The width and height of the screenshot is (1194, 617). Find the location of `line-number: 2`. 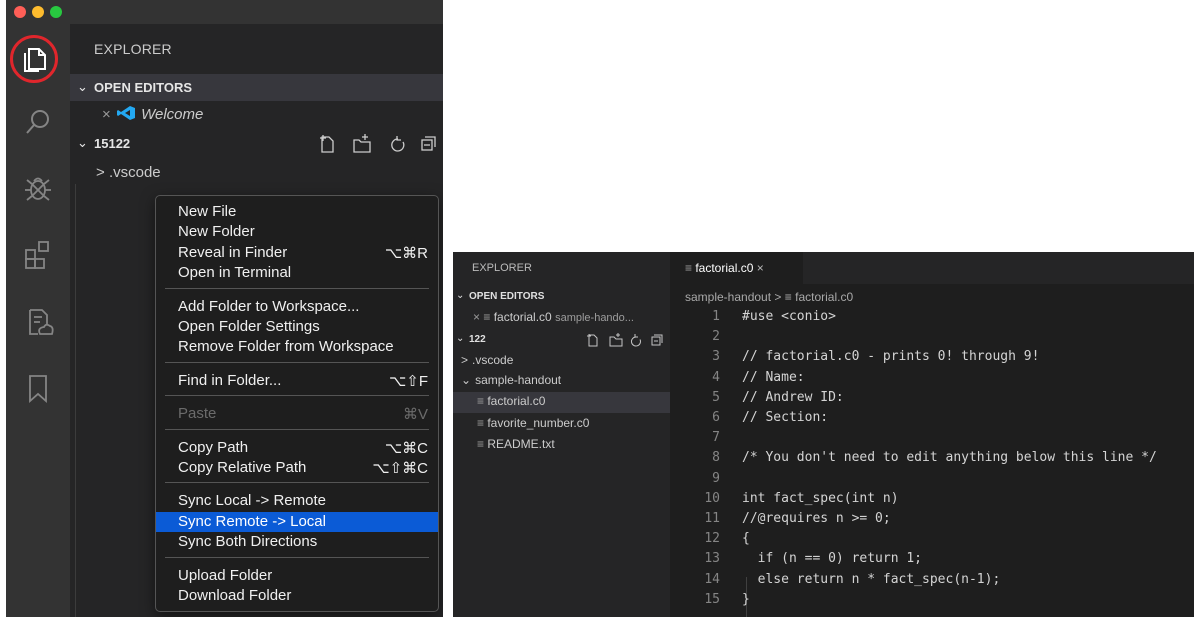

line-number: 2 is located at coordinates (716, 337).